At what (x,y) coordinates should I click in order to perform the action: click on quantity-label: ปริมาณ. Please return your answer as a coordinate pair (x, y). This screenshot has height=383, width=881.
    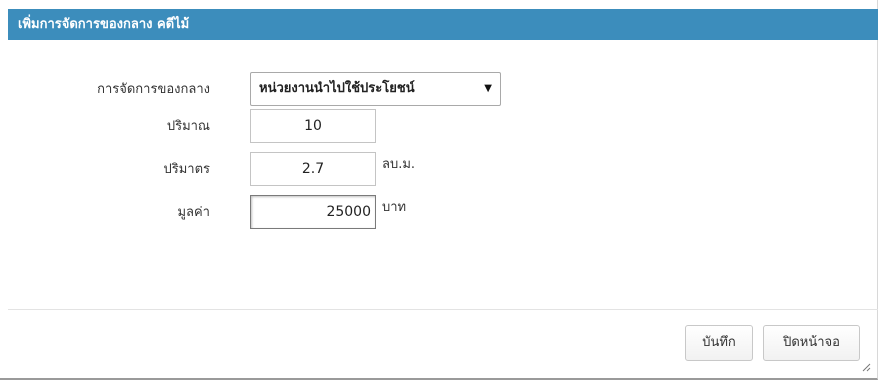
    Looking at the image, I should click on (188, 126).